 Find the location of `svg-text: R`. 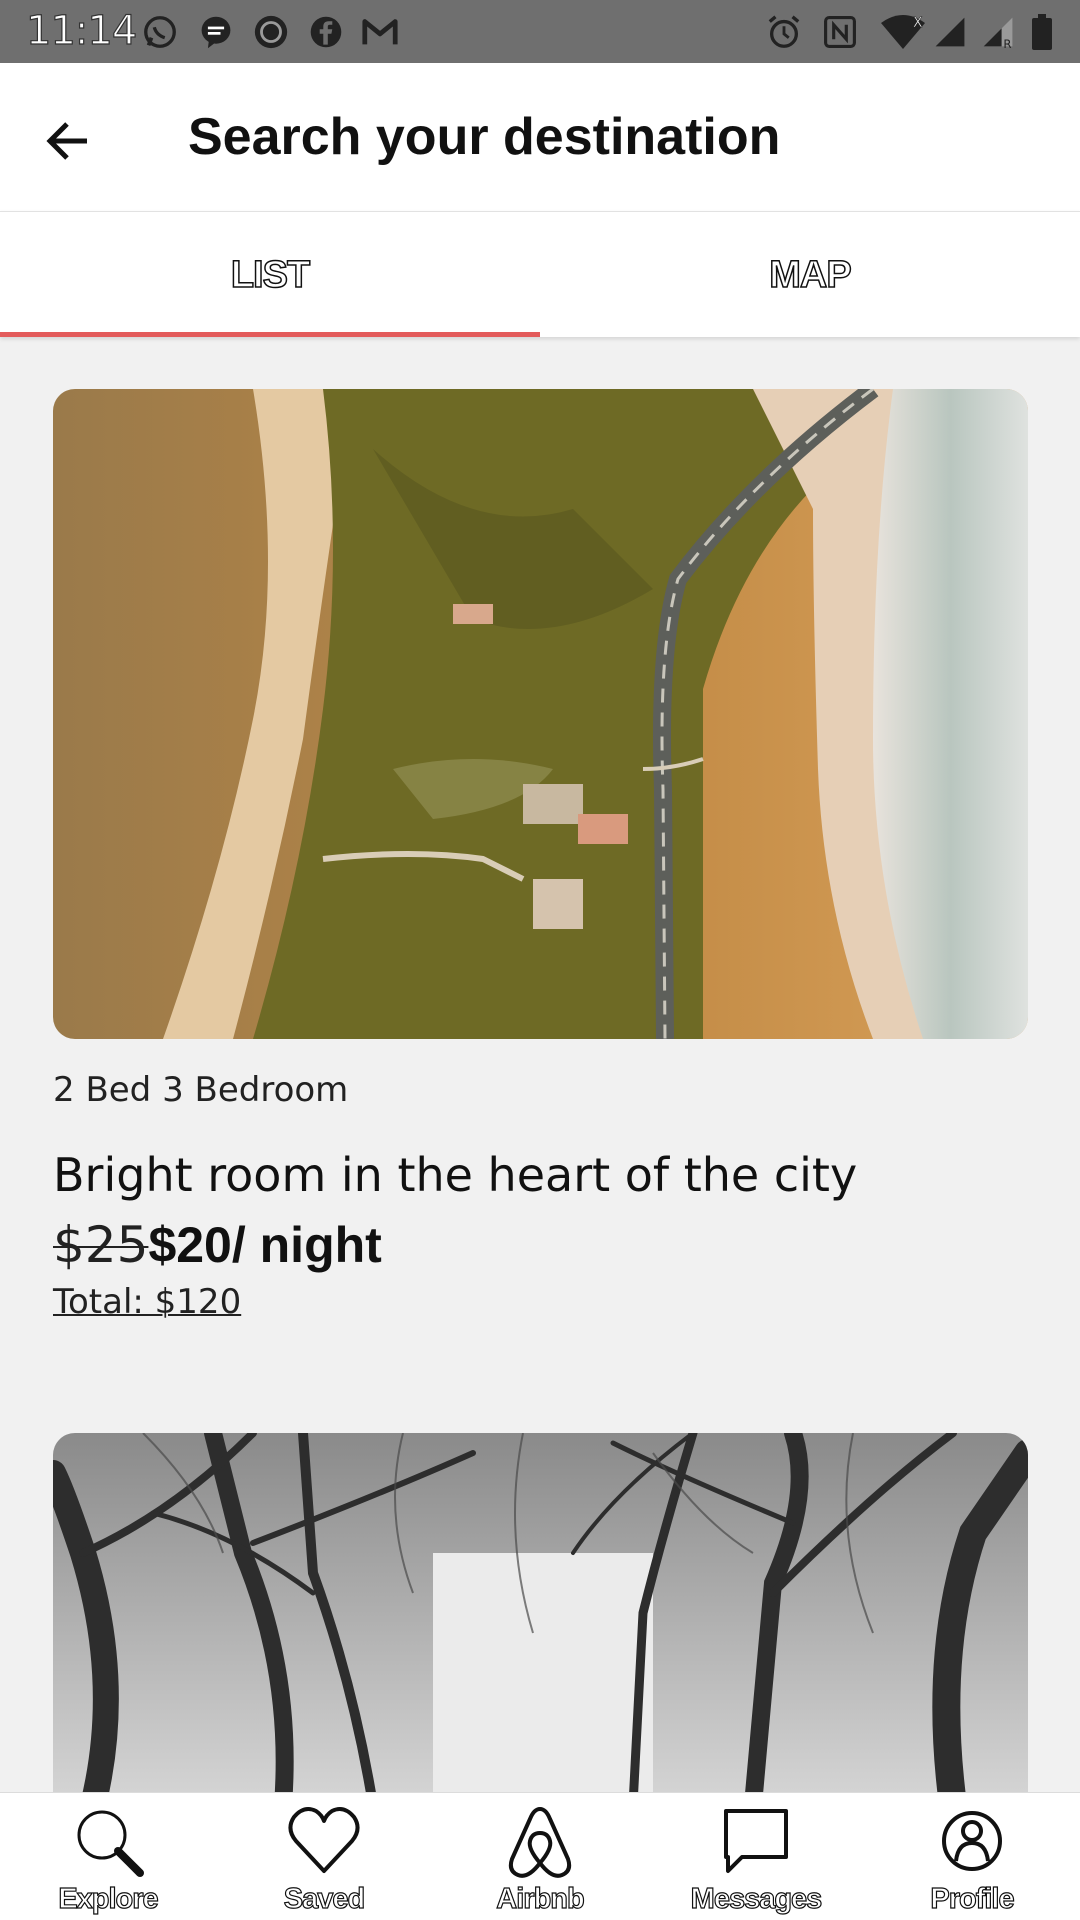

svg-text: R is located at coordinates (1007, 43).